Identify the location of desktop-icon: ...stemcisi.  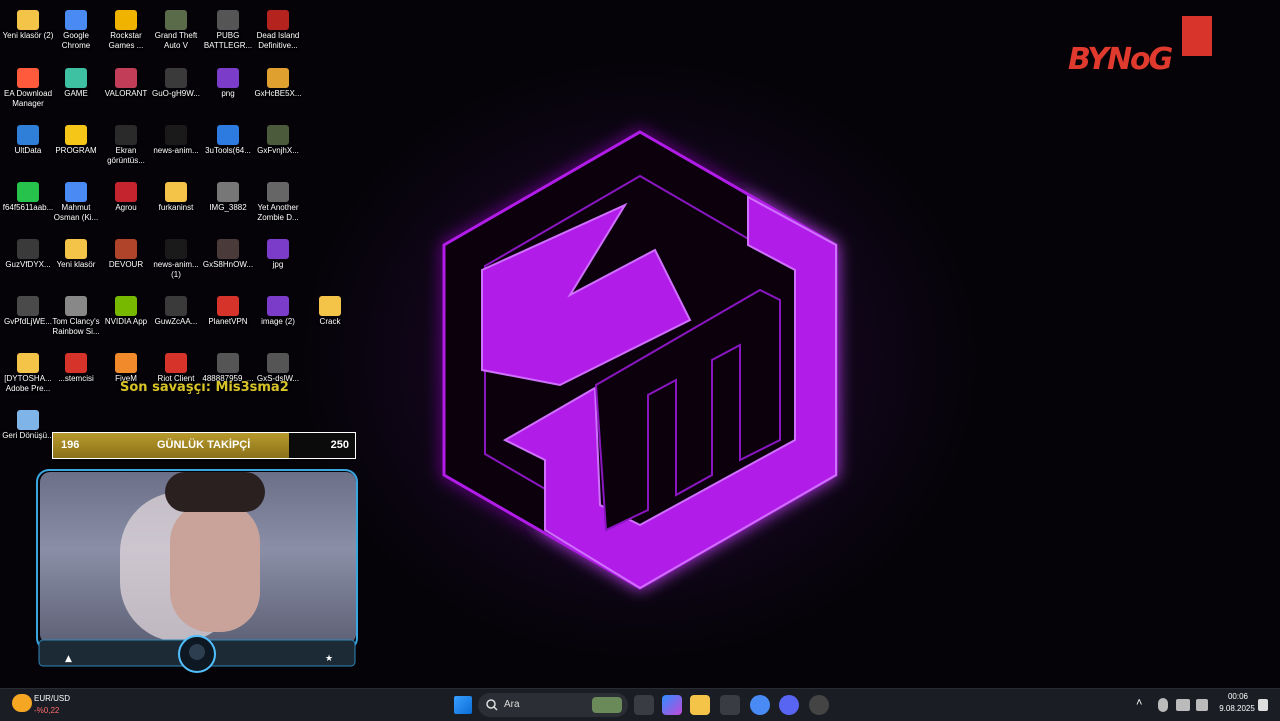
(76, 375).